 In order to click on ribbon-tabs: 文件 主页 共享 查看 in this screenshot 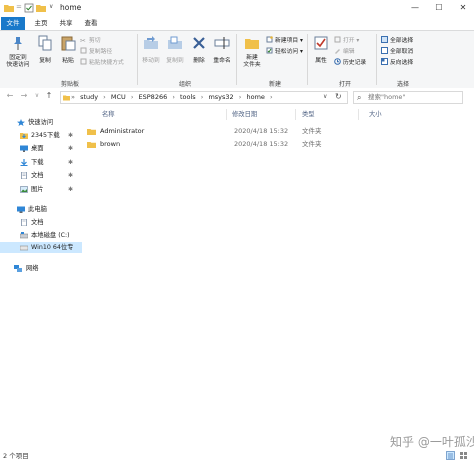, I will do `click(237, 23)`.